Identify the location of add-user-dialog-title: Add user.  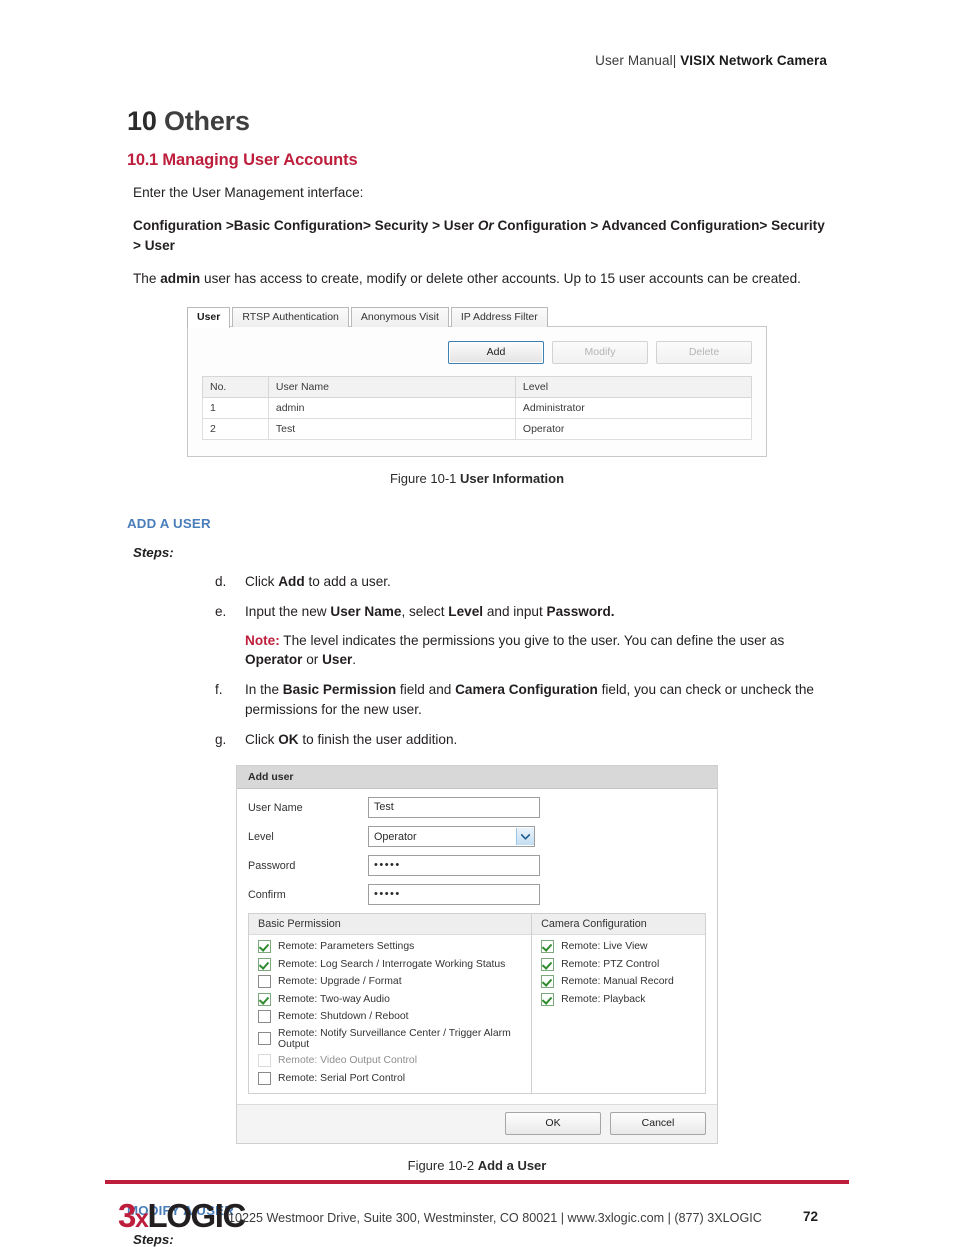
(477, 778).